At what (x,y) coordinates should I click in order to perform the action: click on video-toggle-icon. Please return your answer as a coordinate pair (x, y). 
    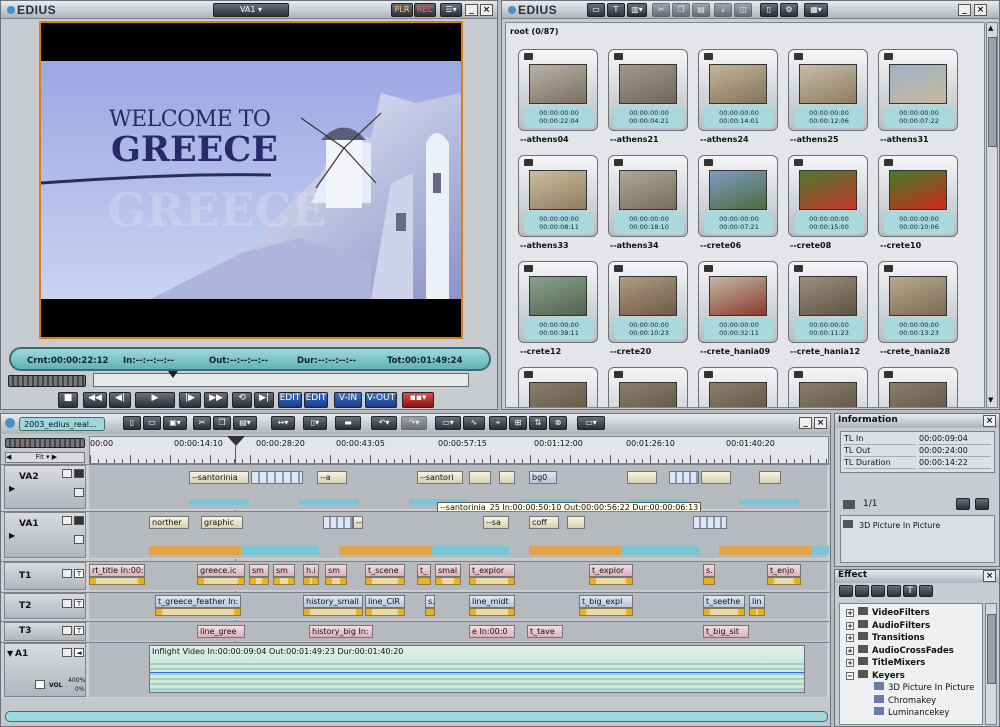
    Looking at the image, I should click on (79, 473).